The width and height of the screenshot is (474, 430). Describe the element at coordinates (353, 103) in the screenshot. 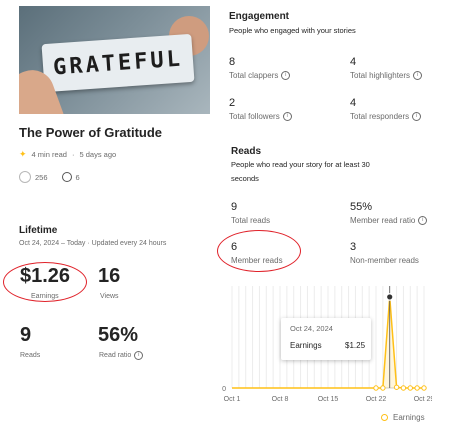

I see `responders-value: 4` at that location.